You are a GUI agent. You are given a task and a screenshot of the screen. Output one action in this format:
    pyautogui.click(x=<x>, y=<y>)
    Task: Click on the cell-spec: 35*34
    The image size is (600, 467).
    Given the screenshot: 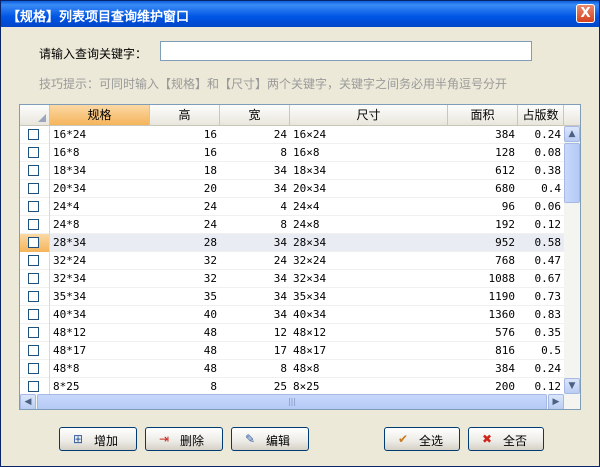 What is the action you would take?
    pyautogui.click(x=70, y=296)
    